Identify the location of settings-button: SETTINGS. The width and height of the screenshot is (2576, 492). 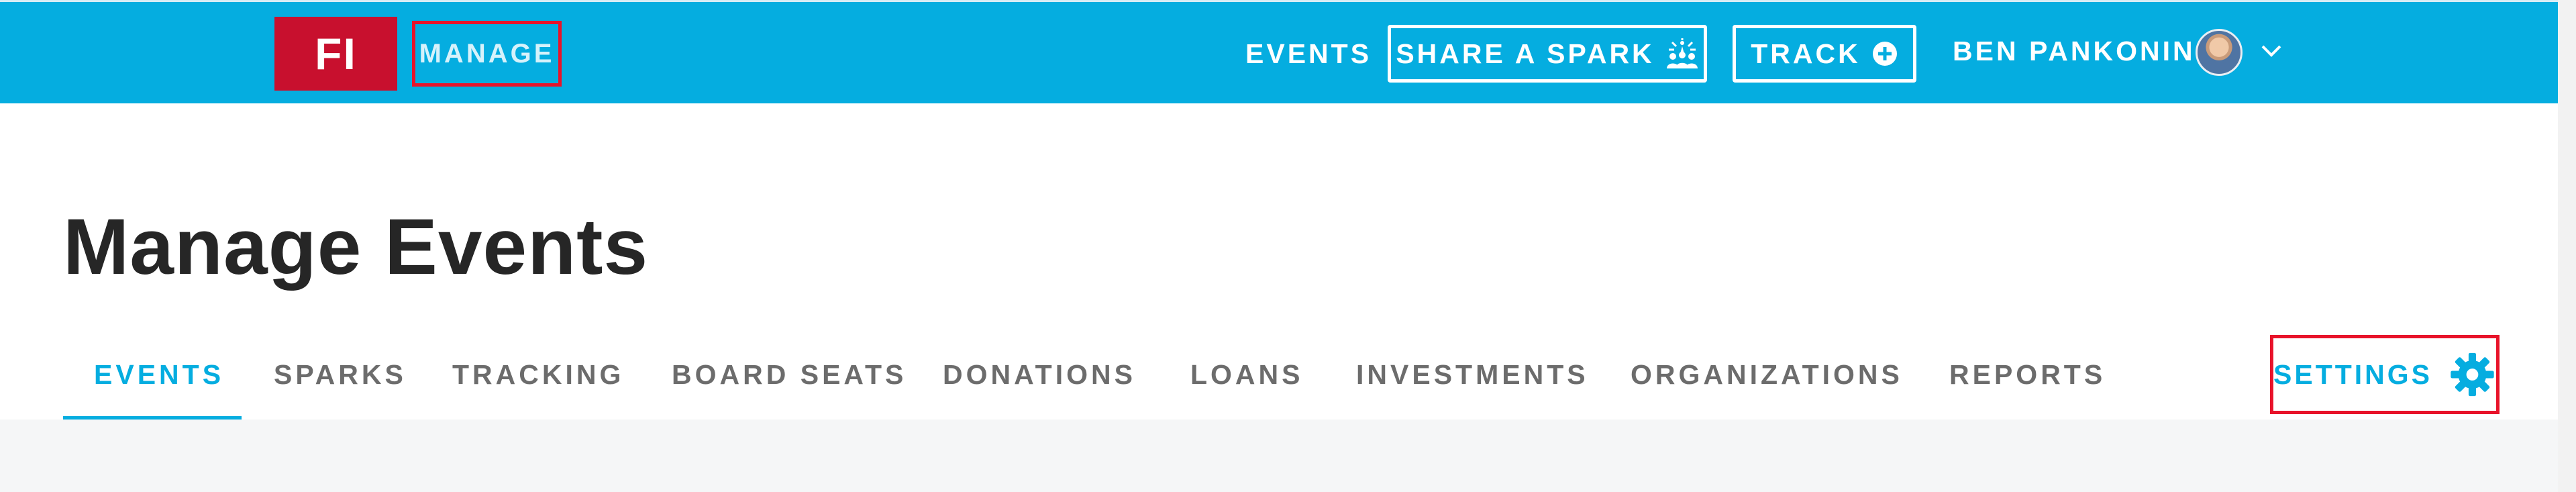
(2385, 374).